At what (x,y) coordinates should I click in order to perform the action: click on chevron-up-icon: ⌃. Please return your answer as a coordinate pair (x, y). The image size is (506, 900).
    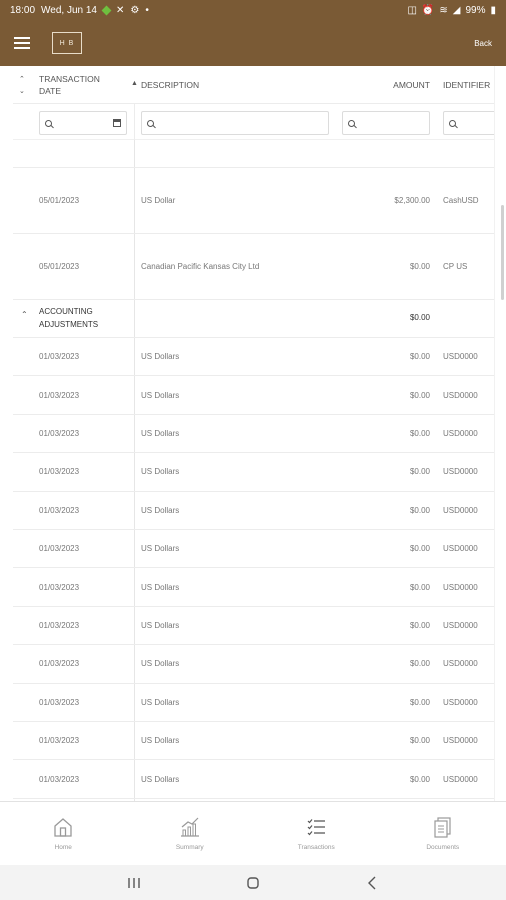
    Looking at the image, I should click on (22, 79).